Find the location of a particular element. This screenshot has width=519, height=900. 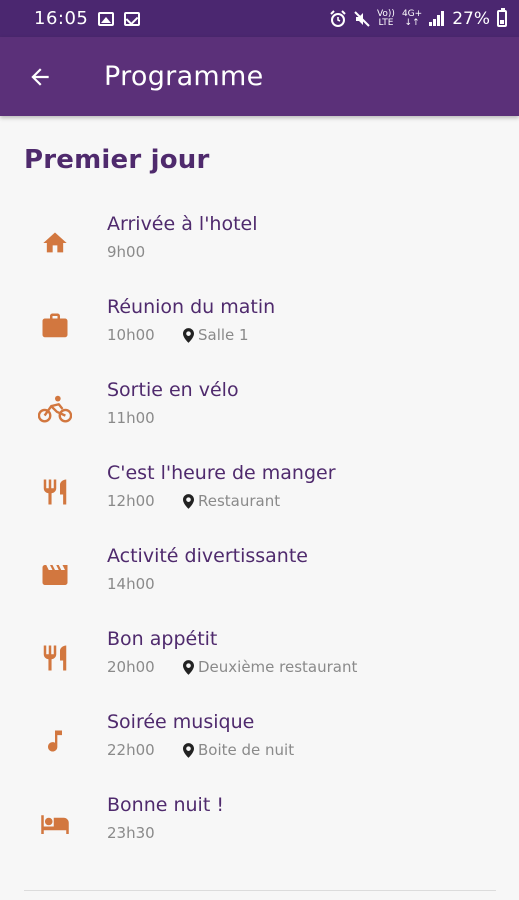

item-time: 22h00 is located at coordinates (131, 750).